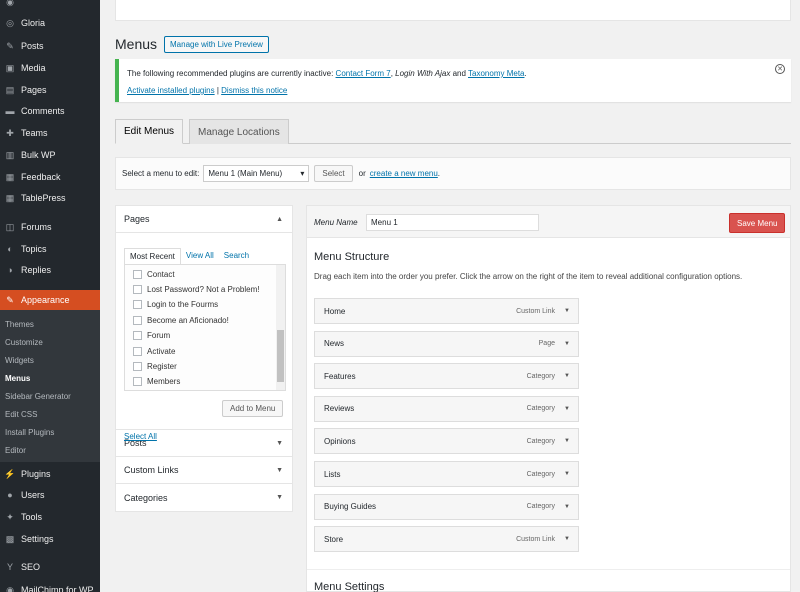 The image size is (800, 592). I want to click on live-preview-button: Manage with Live Preview, so click(216, 44).